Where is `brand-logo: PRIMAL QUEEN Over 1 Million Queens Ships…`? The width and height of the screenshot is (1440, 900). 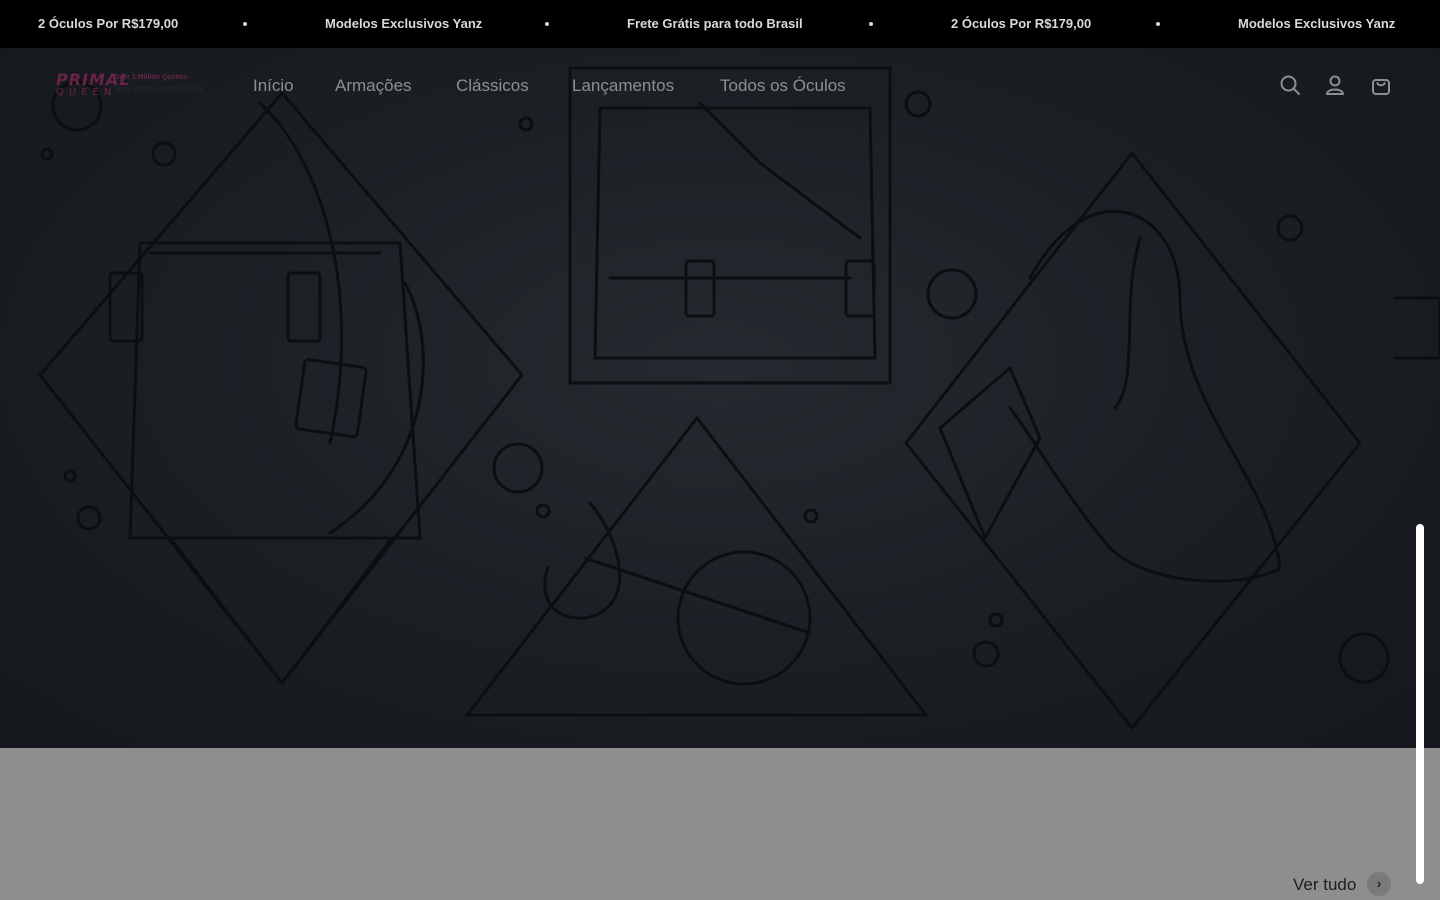
brand-logo: PRIMAL QUEEN Over 1 Million Queens Ships… is located at coordinates (134, 86).